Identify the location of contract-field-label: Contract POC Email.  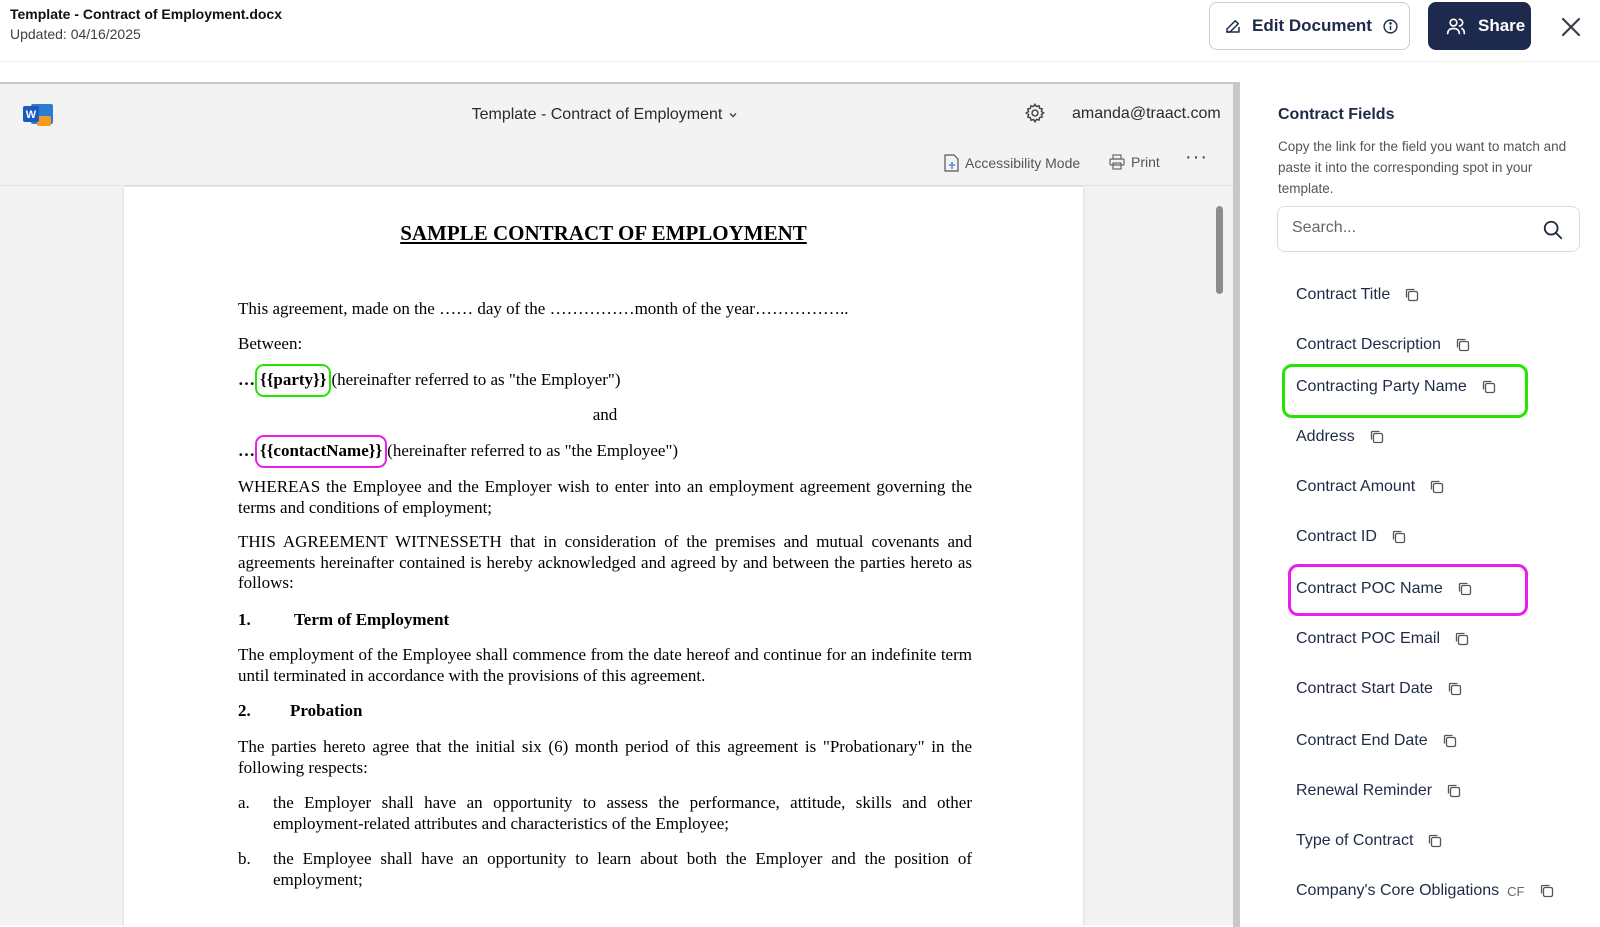
(1368, 638).